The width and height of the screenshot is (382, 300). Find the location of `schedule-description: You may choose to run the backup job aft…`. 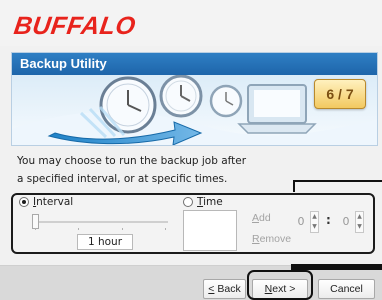

schedule-description: You may choose to run the backup job aft… is located at coordinates (177, 170).